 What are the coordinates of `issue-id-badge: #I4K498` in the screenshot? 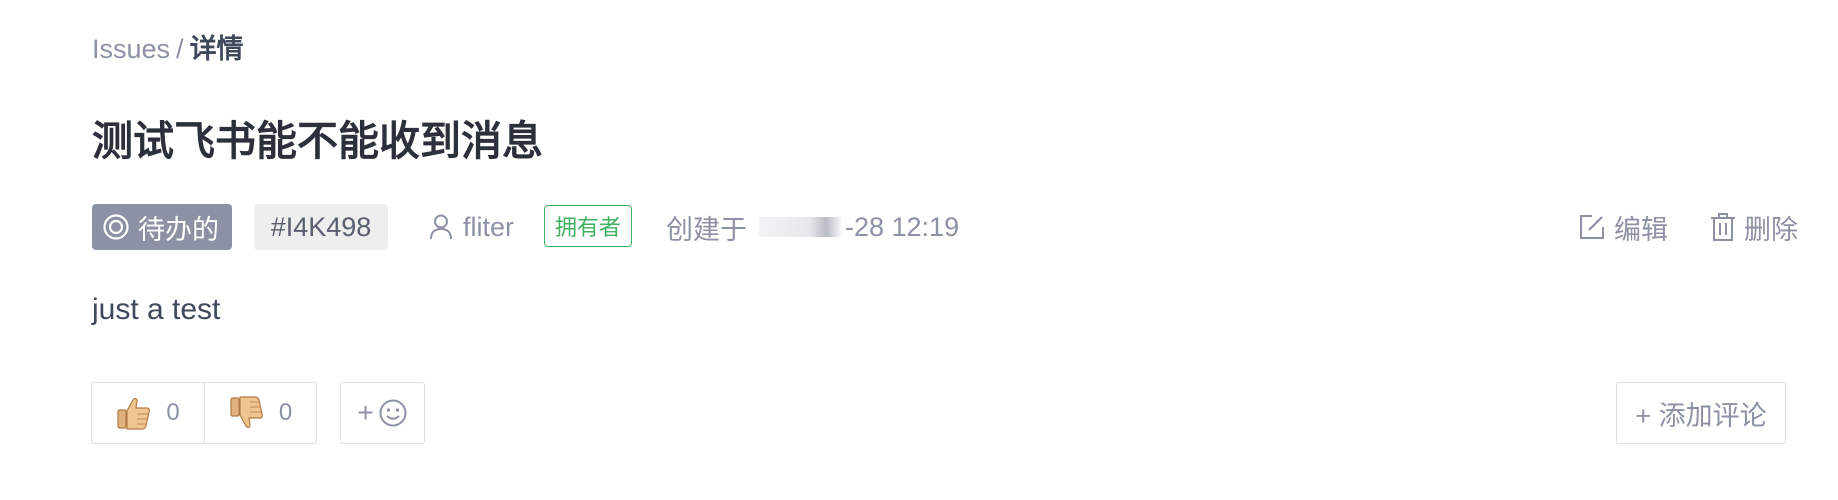 It's located at (321, 227).